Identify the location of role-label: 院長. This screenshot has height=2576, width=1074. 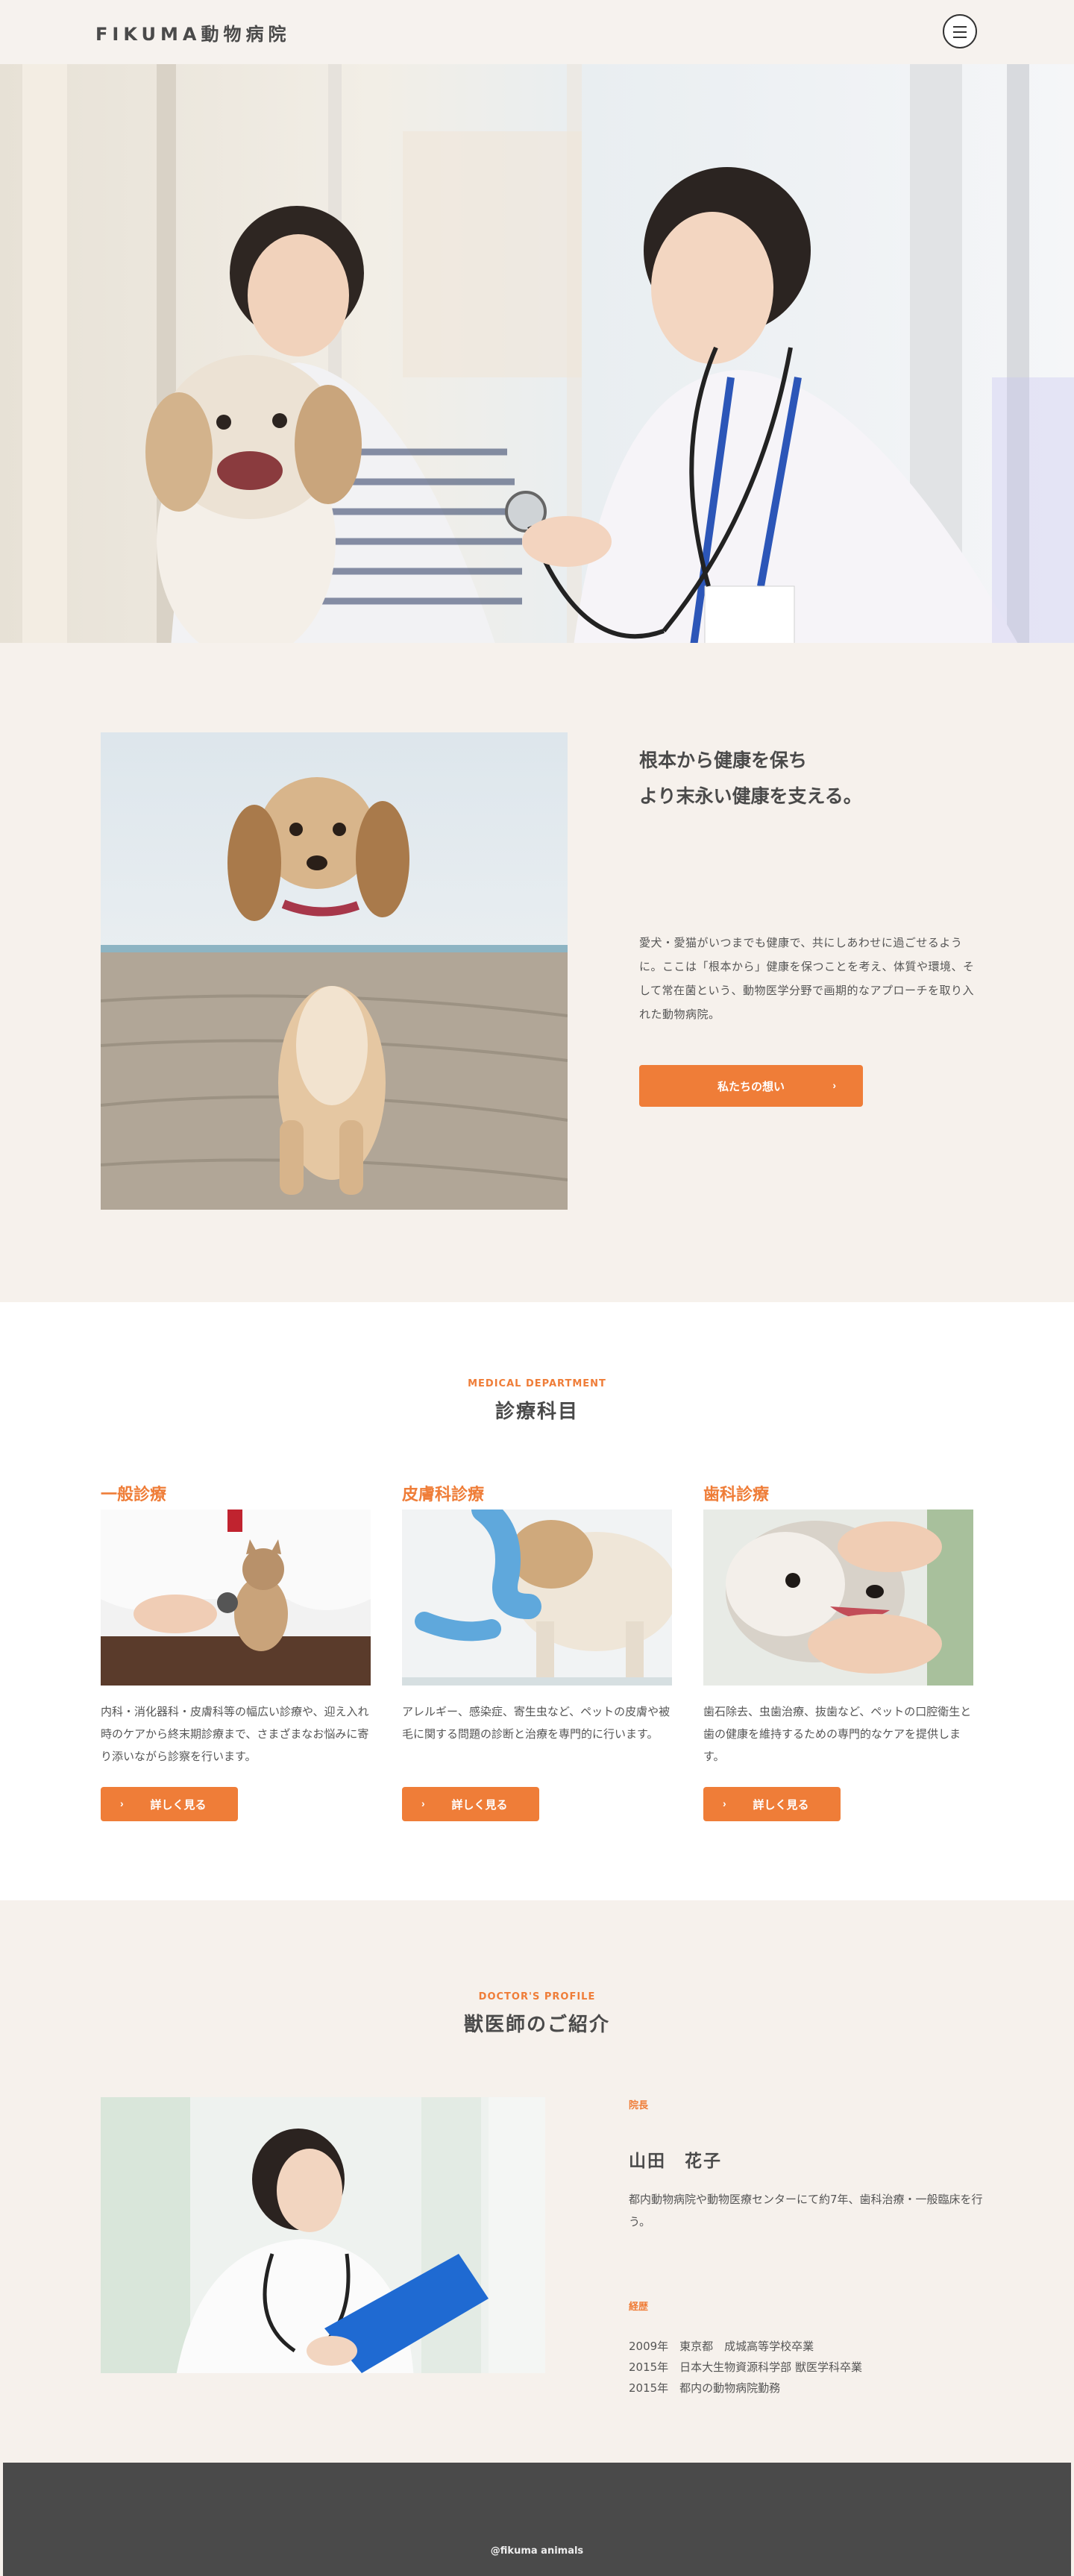
(639, 2105).